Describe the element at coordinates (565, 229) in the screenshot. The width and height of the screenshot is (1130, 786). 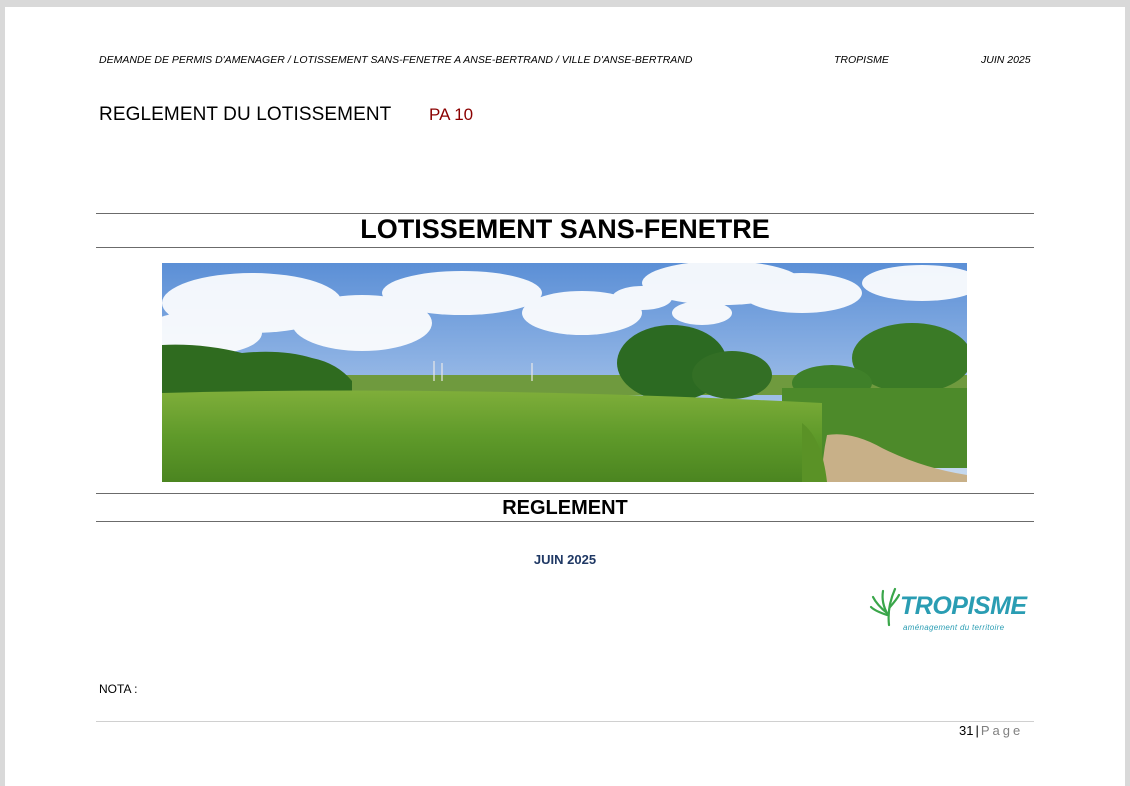
I see `main-title: LOTISSEMENT SANS-FENETRE` at that location.